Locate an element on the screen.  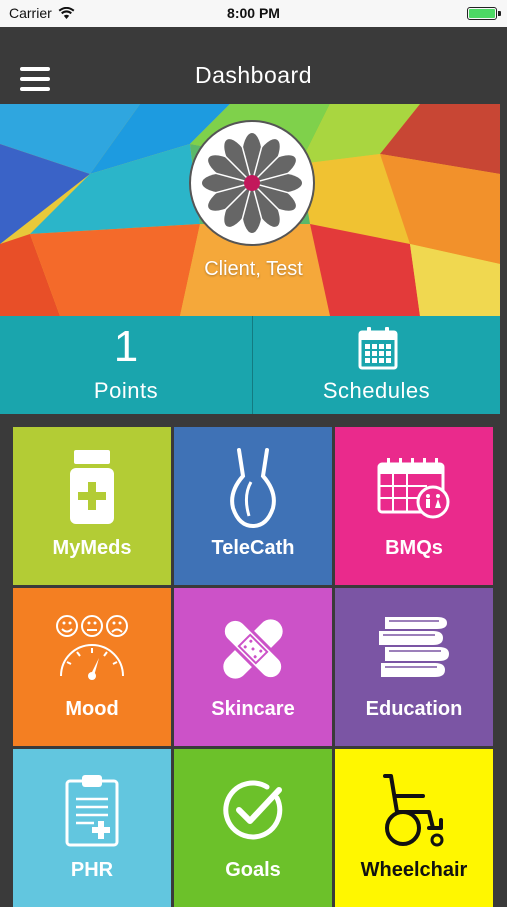
flower-icon is located at coordinates (252, 183).